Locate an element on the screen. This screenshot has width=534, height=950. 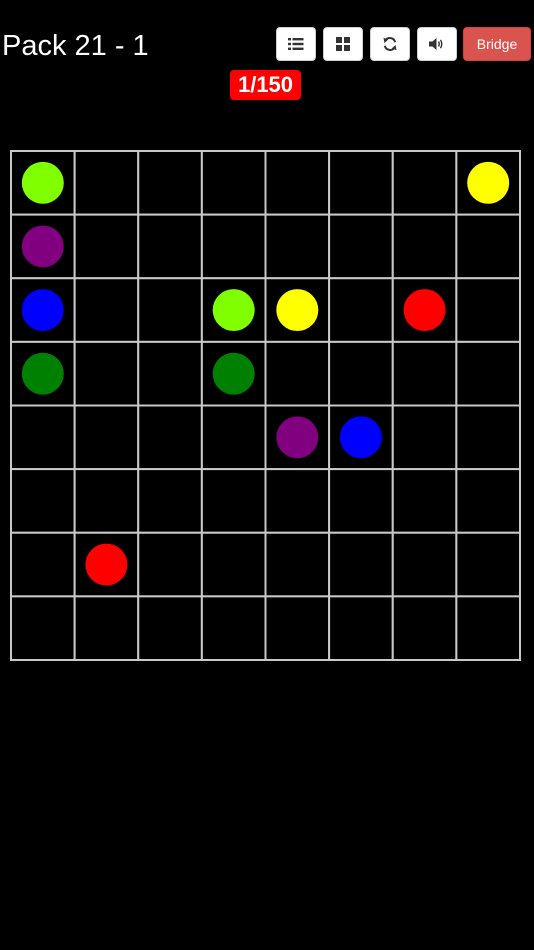
list-icon is located at coordinates (296, 44).